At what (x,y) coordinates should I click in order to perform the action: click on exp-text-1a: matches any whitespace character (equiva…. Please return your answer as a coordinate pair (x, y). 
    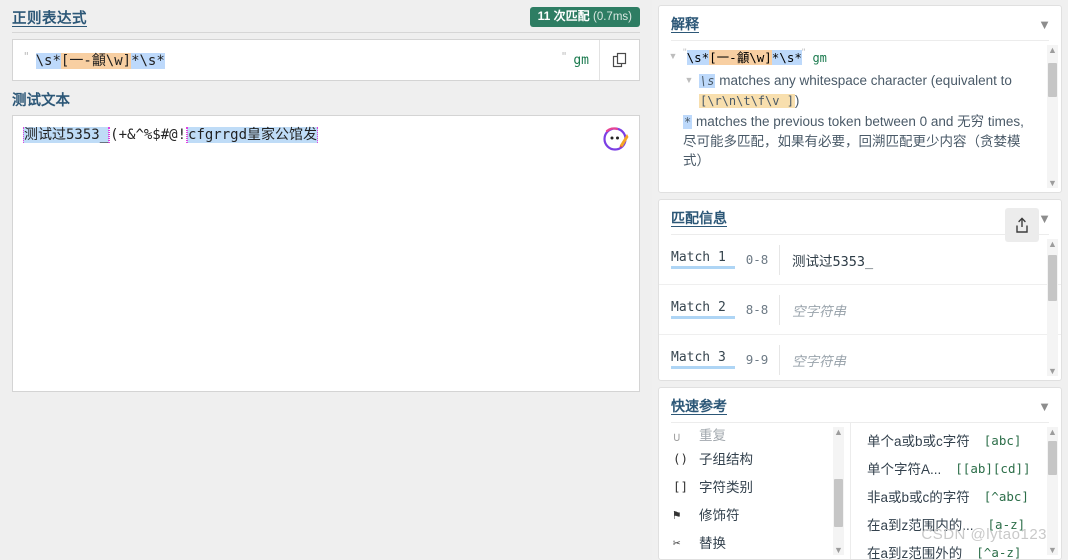
    Looking at the image, I should click on (863, 80).